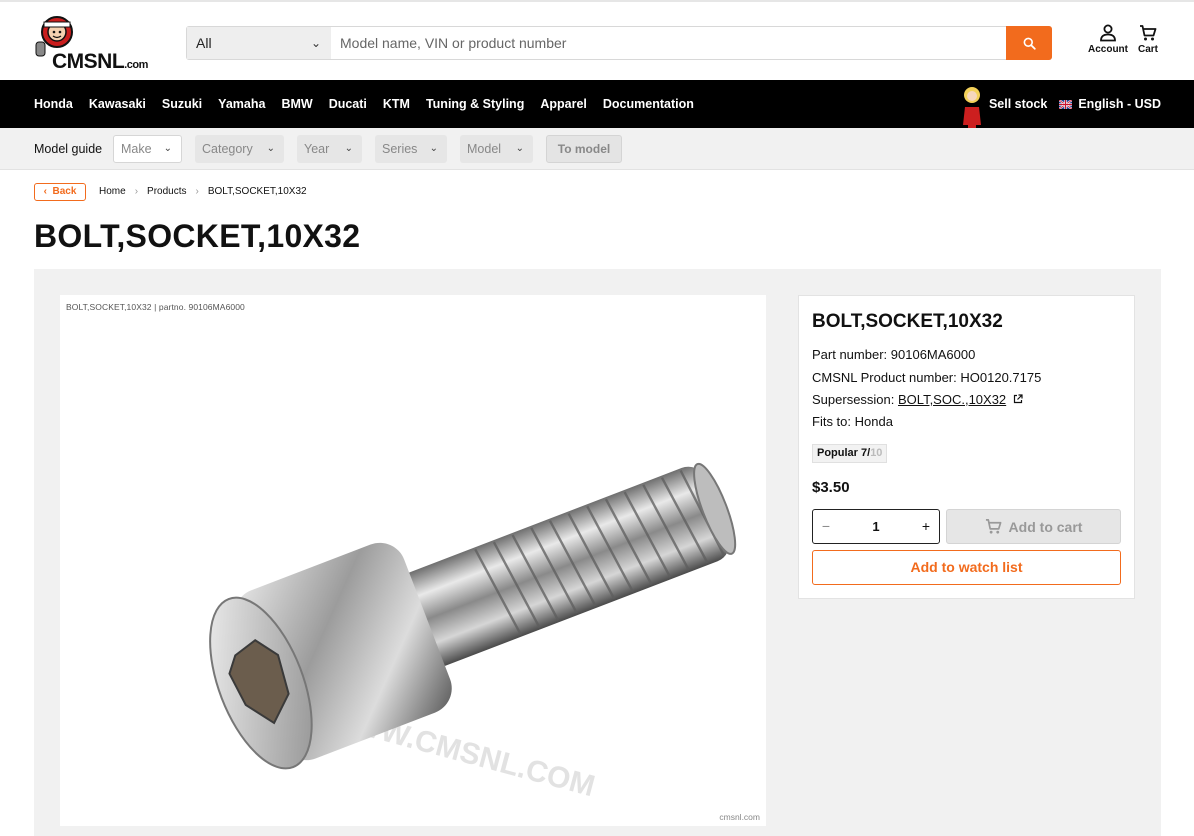 The image size is (1194, 836). Describe the element at coordinates (1119, 104) in the screenshot. I see `language-label: English - USD` at that location.